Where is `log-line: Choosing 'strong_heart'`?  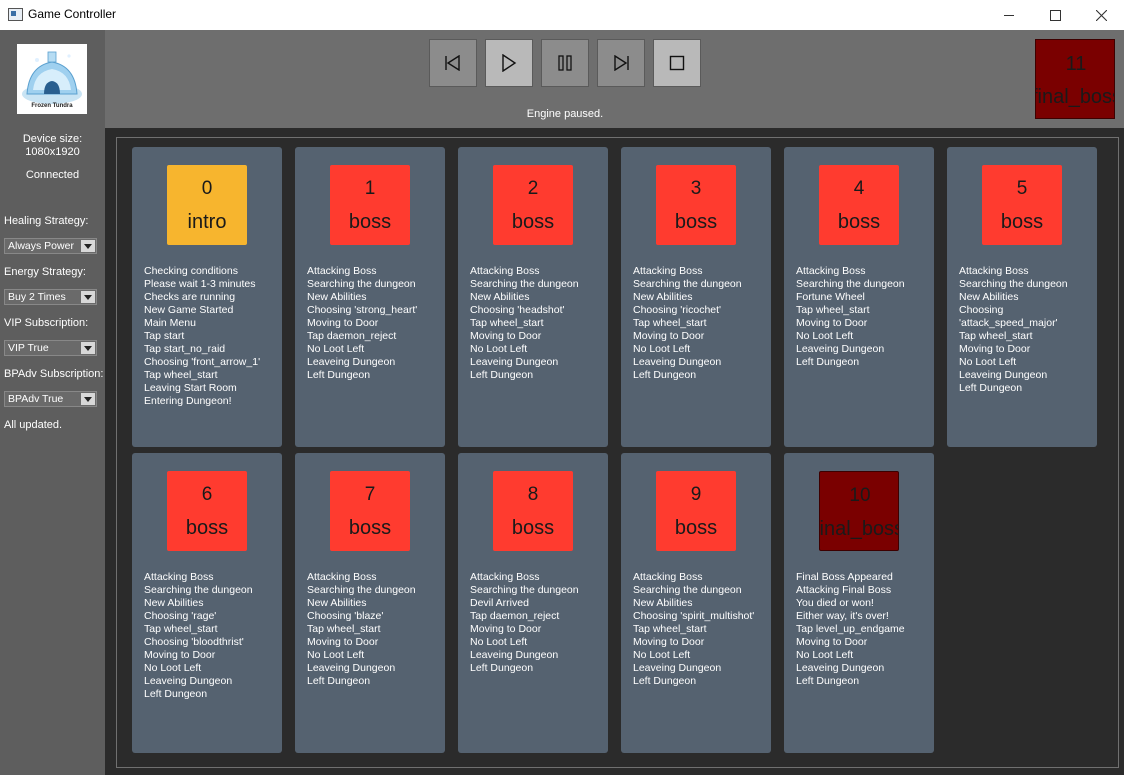 log-line: Choosing 'strong_heart' is located at coordinates (362, 310).